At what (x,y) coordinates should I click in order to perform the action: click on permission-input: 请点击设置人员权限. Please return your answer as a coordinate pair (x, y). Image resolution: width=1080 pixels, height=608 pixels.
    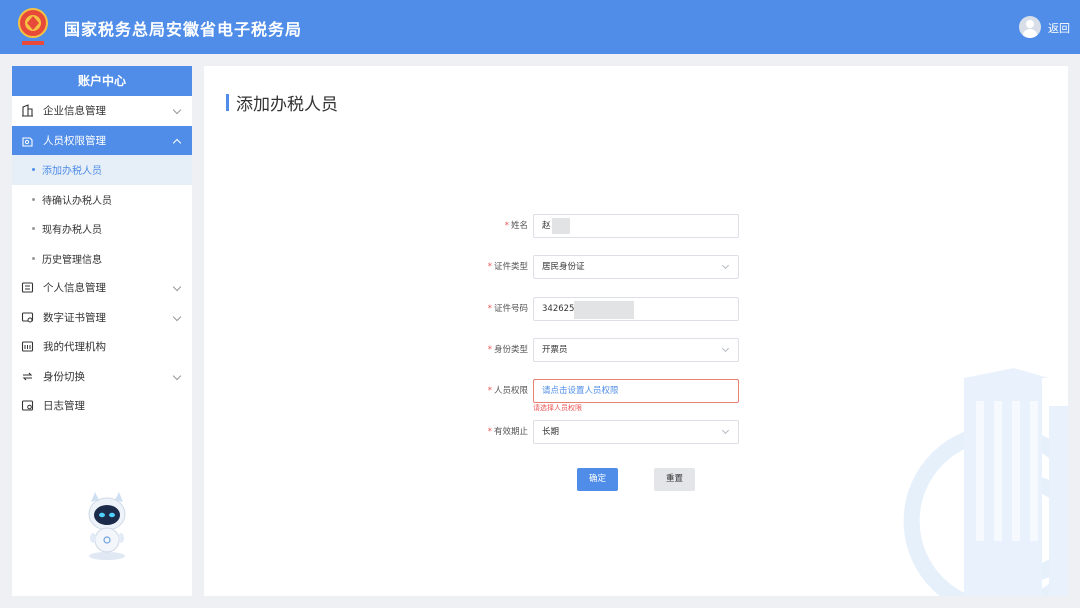
    Looking at the image, I should click on (636, 391).